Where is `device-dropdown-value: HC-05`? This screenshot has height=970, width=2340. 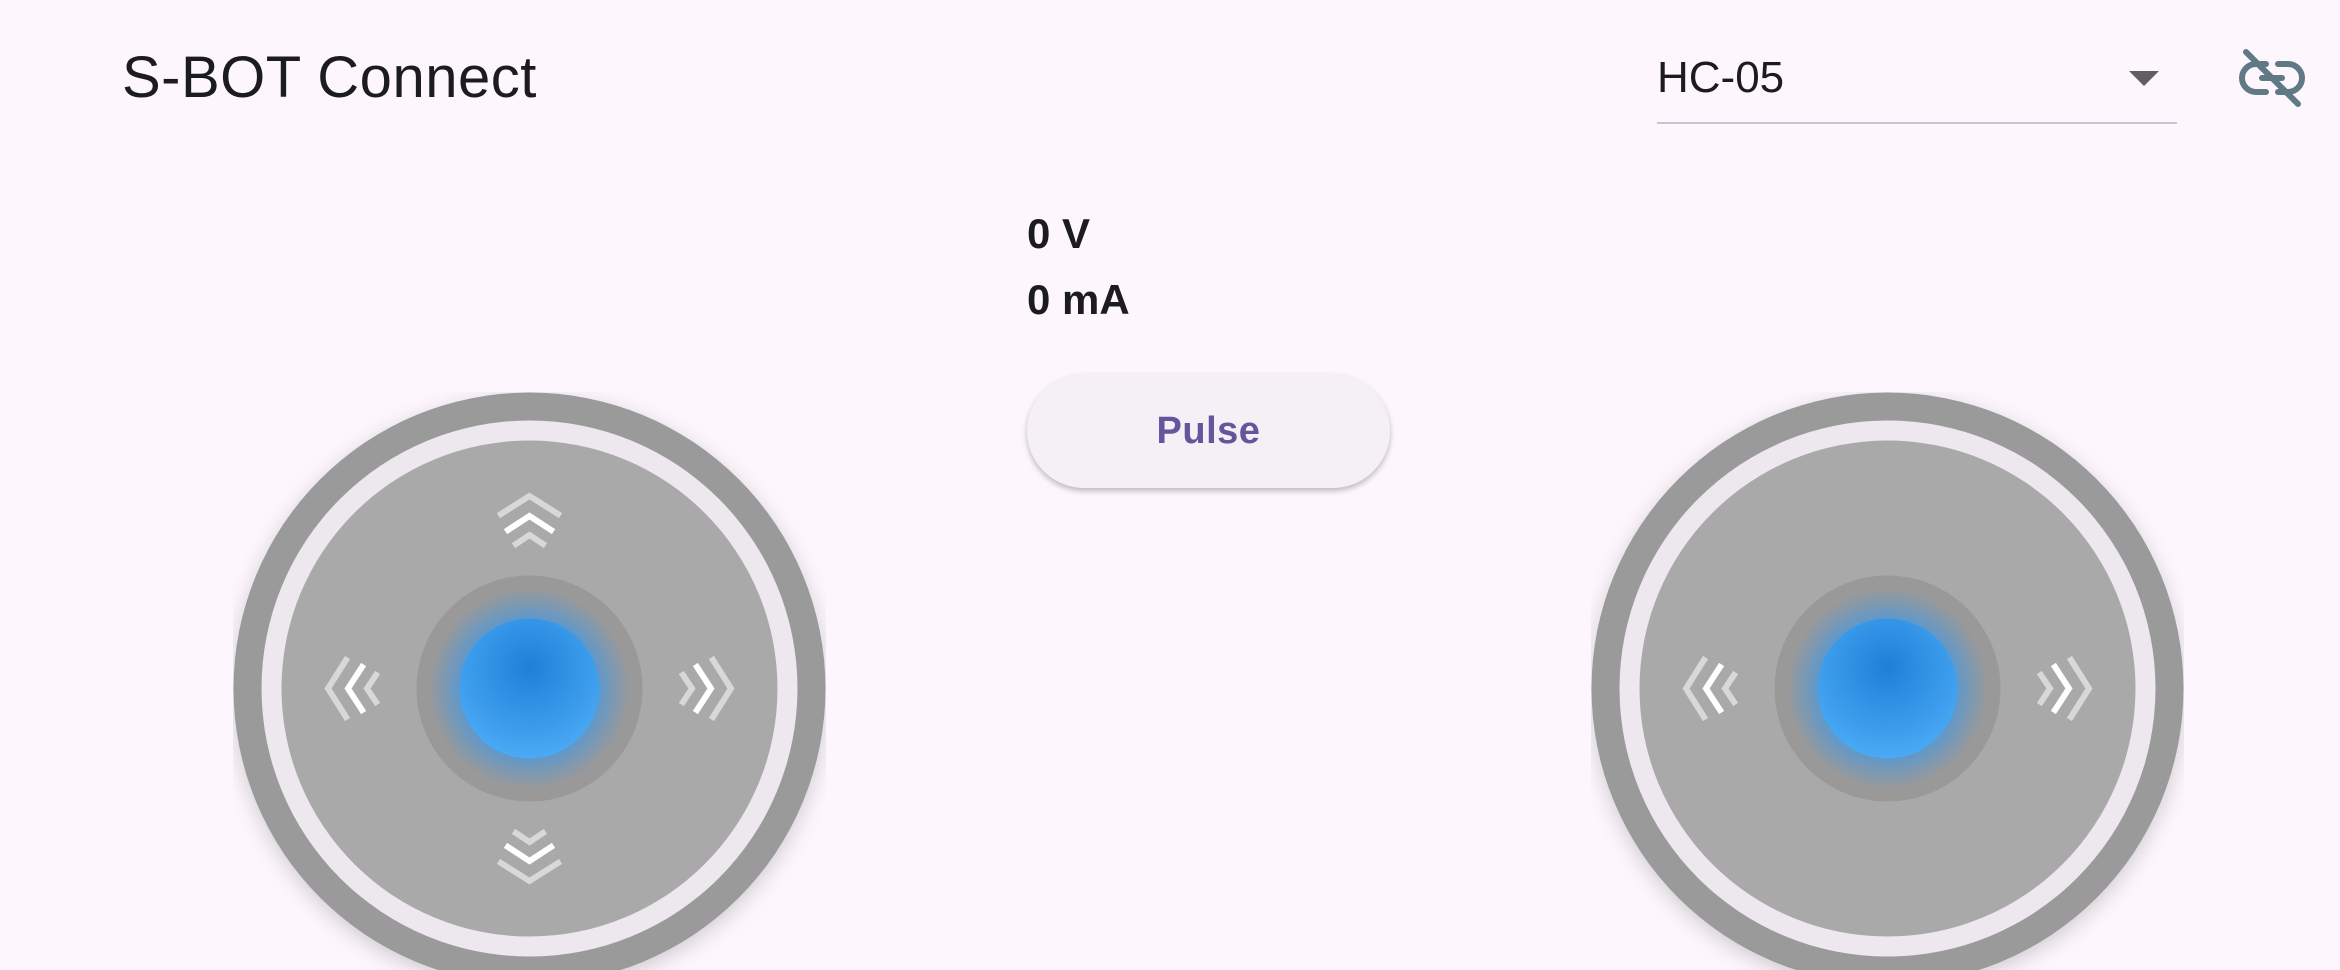
device-dropdown-value: HC-05 is located at coordinates (1721, 77).